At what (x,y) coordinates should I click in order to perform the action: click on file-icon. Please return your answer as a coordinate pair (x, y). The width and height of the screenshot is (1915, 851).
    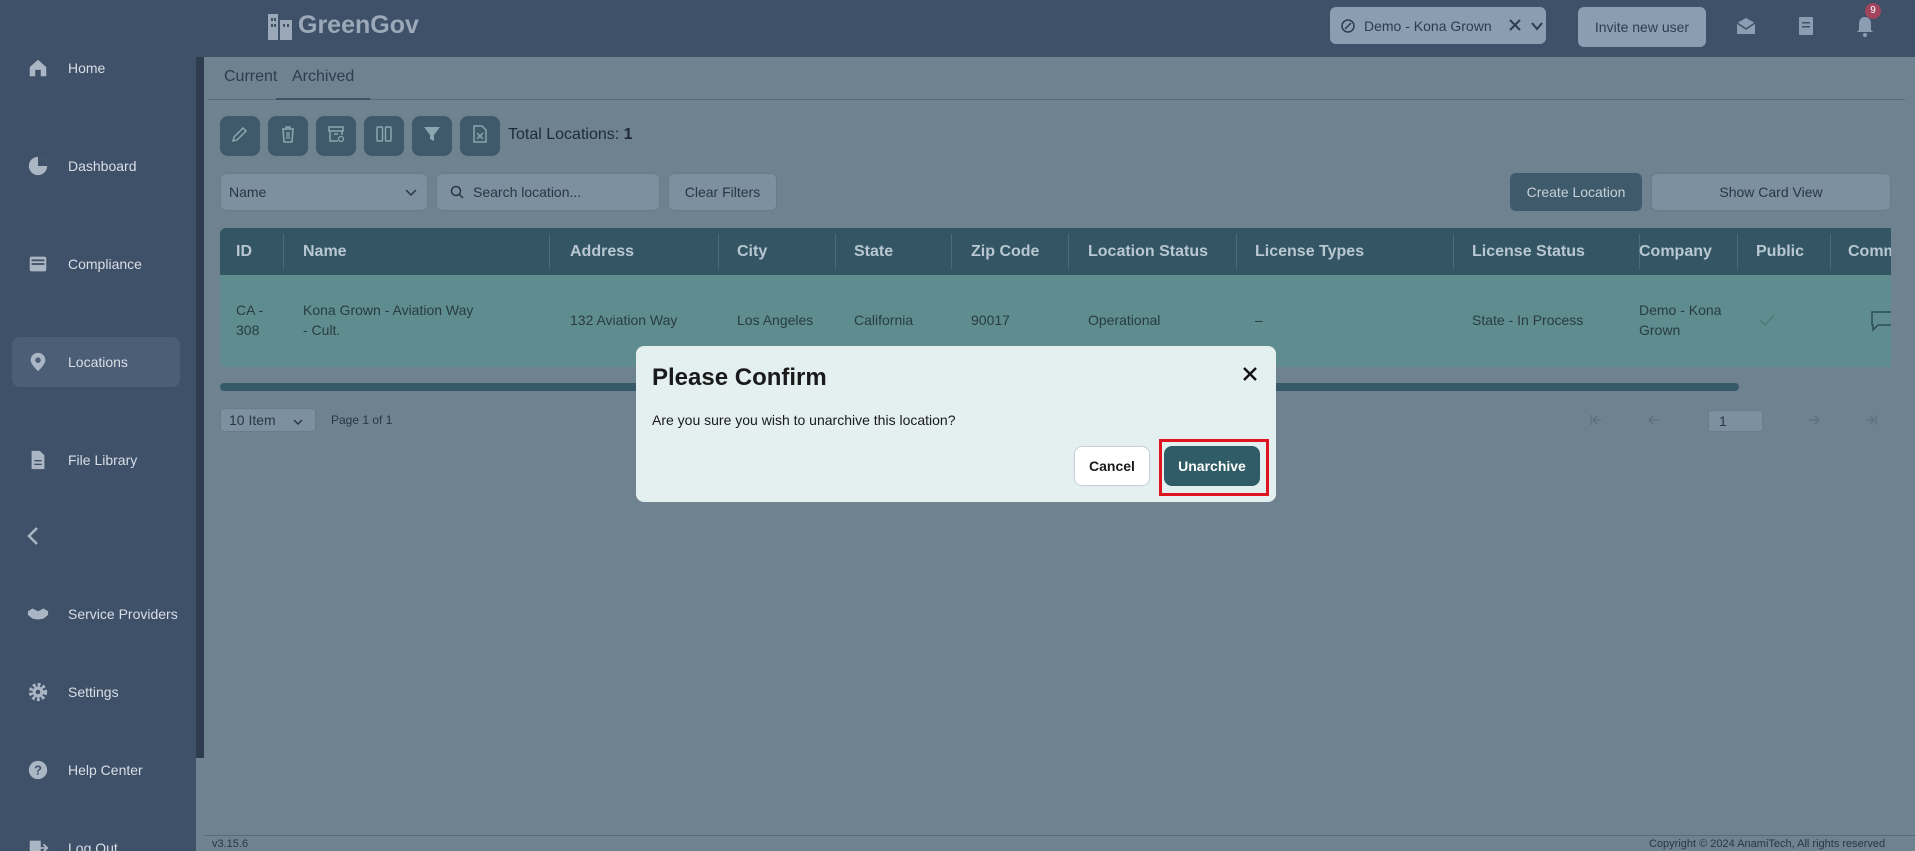
    Looking at the image, I should click on (38, 460).